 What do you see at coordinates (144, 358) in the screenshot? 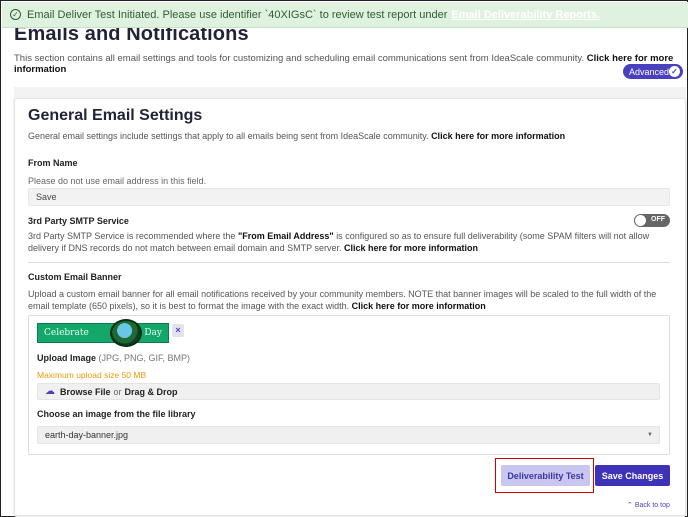
I see `upload-types: (JPG, PNG, GIF, BMP)` at bounding box center [144, 358].